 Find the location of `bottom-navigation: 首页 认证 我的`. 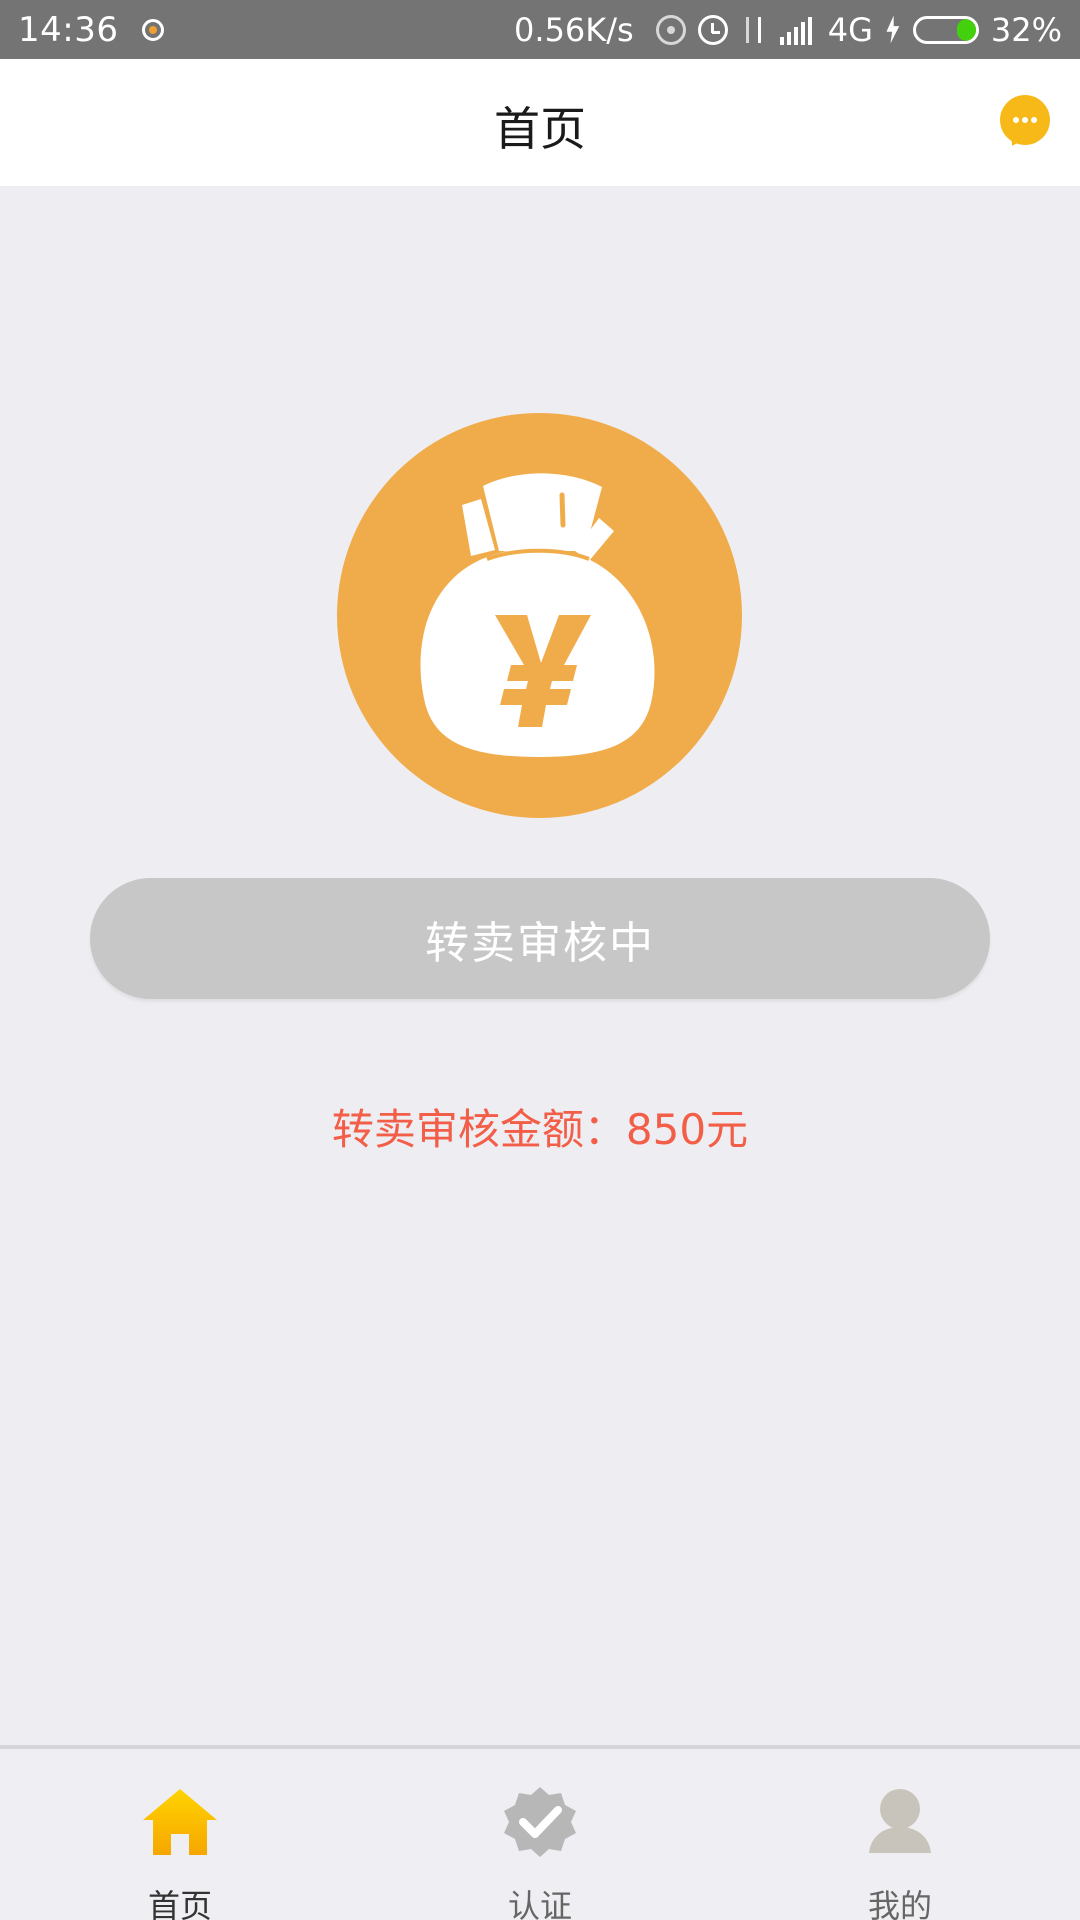

bottom-navigation: 首页 认证 我的 is located at coordinates (540, 1832).